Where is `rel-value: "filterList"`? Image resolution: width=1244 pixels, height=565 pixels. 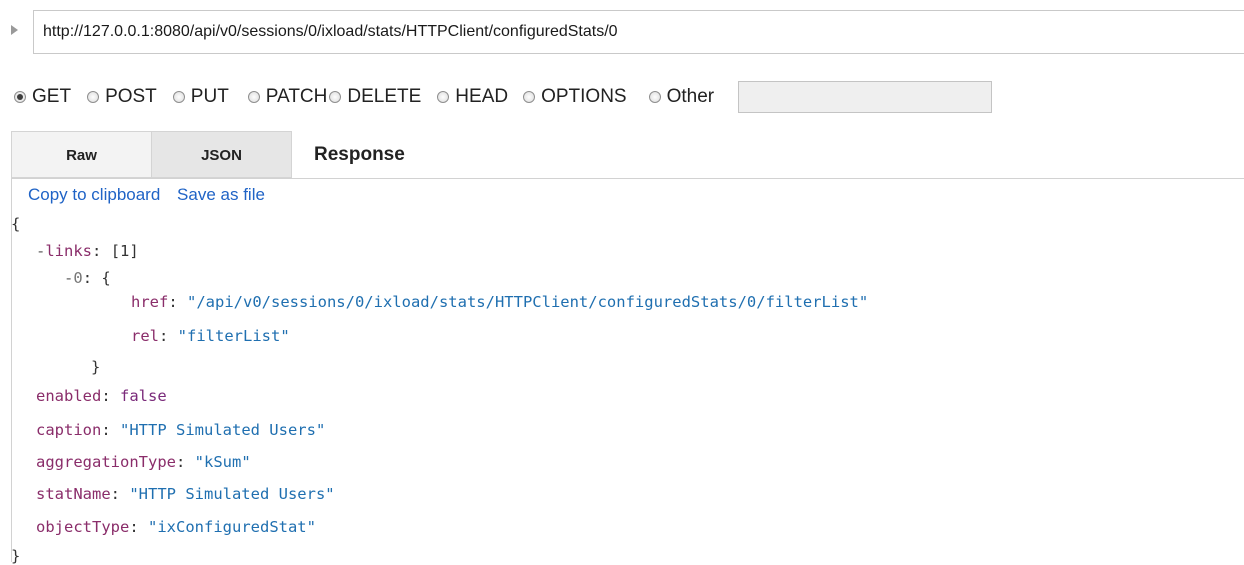
rel-value: "filterList" is located at coordinates (233, 336).